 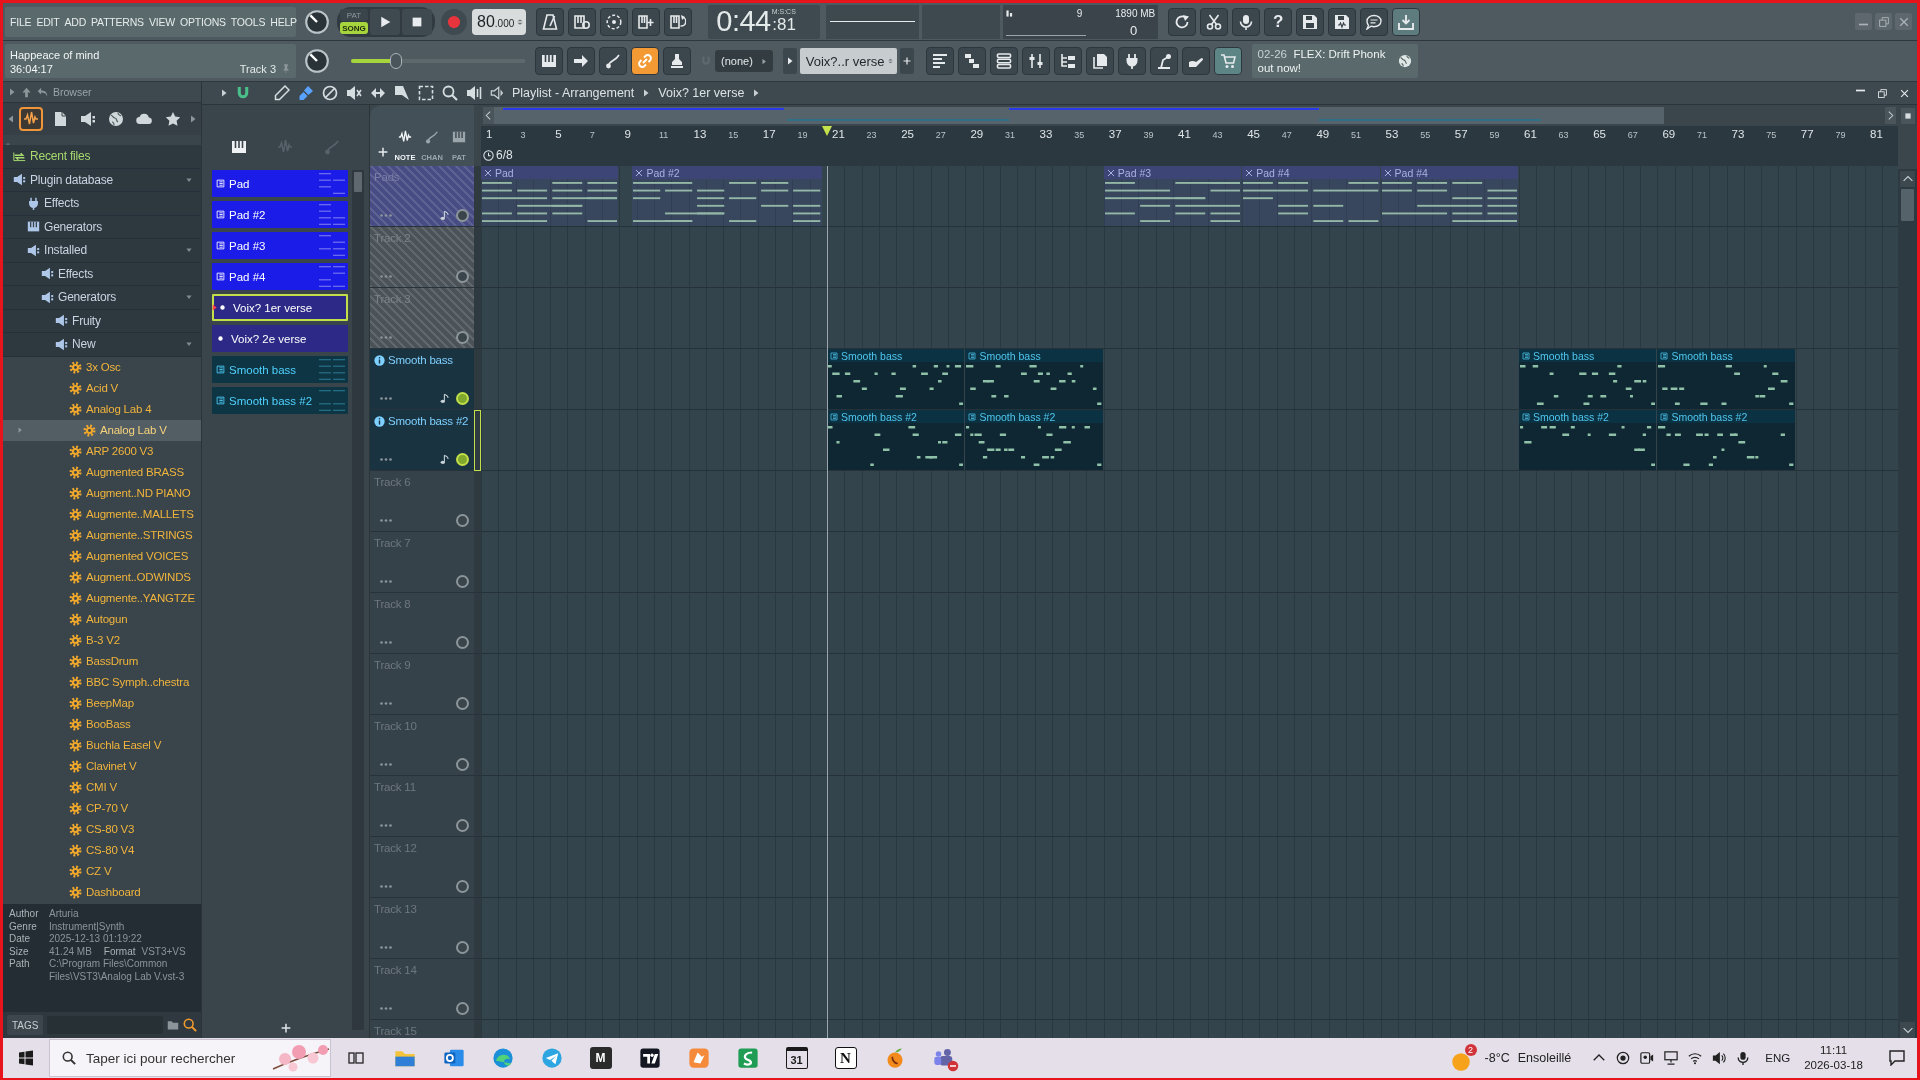 I want to click on tree-item: CMI V, so click(x=102, y=787).